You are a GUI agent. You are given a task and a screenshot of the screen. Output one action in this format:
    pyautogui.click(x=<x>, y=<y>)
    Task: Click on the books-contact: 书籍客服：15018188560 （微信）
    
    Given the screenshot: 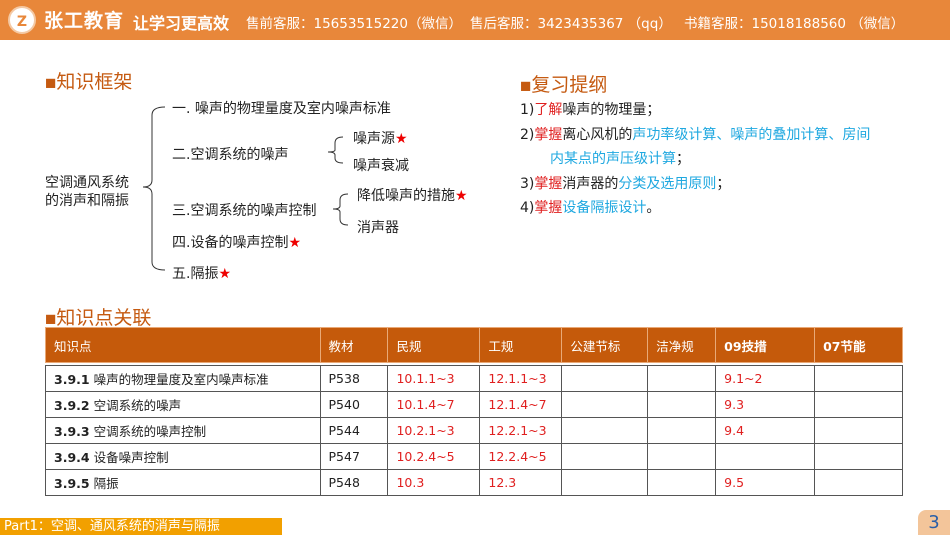 What is the action you would take?
    pyautogui.click(x=794, y=24)
    